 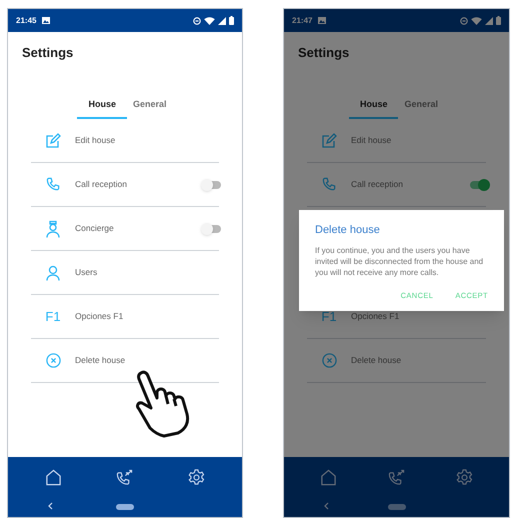 I want to click on status-time: 21:45, so click(x=26, y=20).